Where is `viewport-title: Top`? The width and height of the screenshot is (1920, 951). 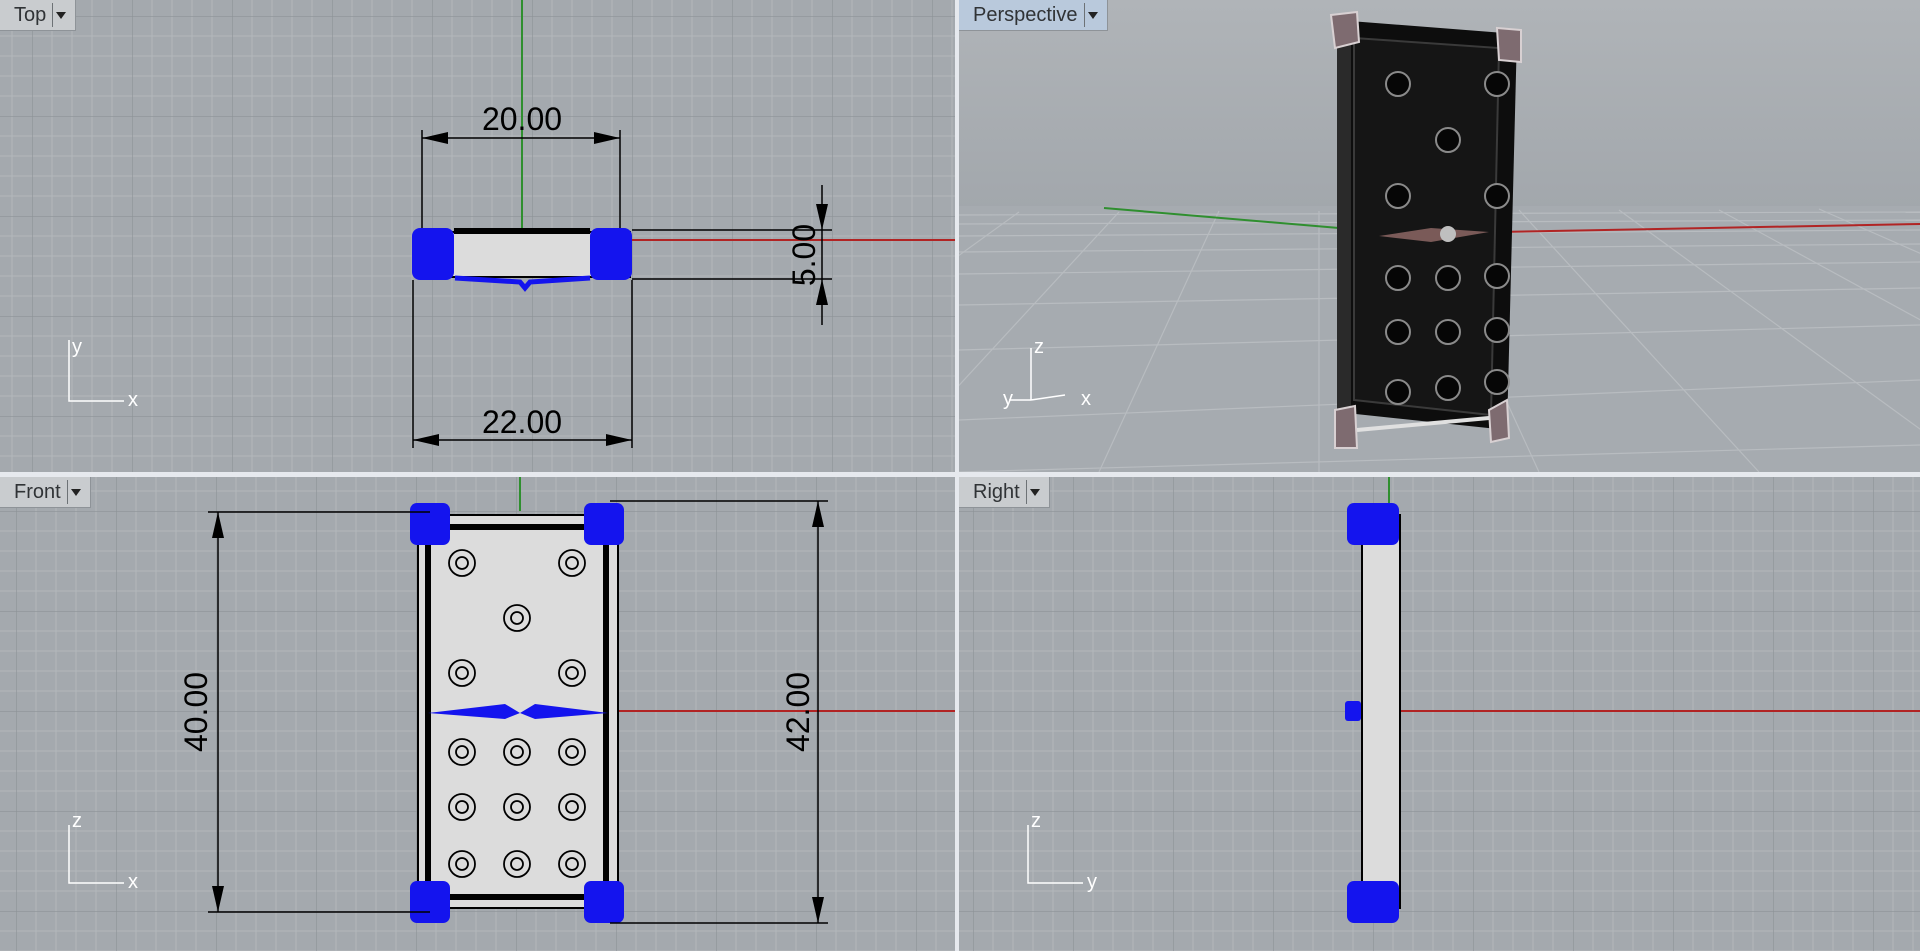 viewport-title: Top is located at coordinates (26, 15).